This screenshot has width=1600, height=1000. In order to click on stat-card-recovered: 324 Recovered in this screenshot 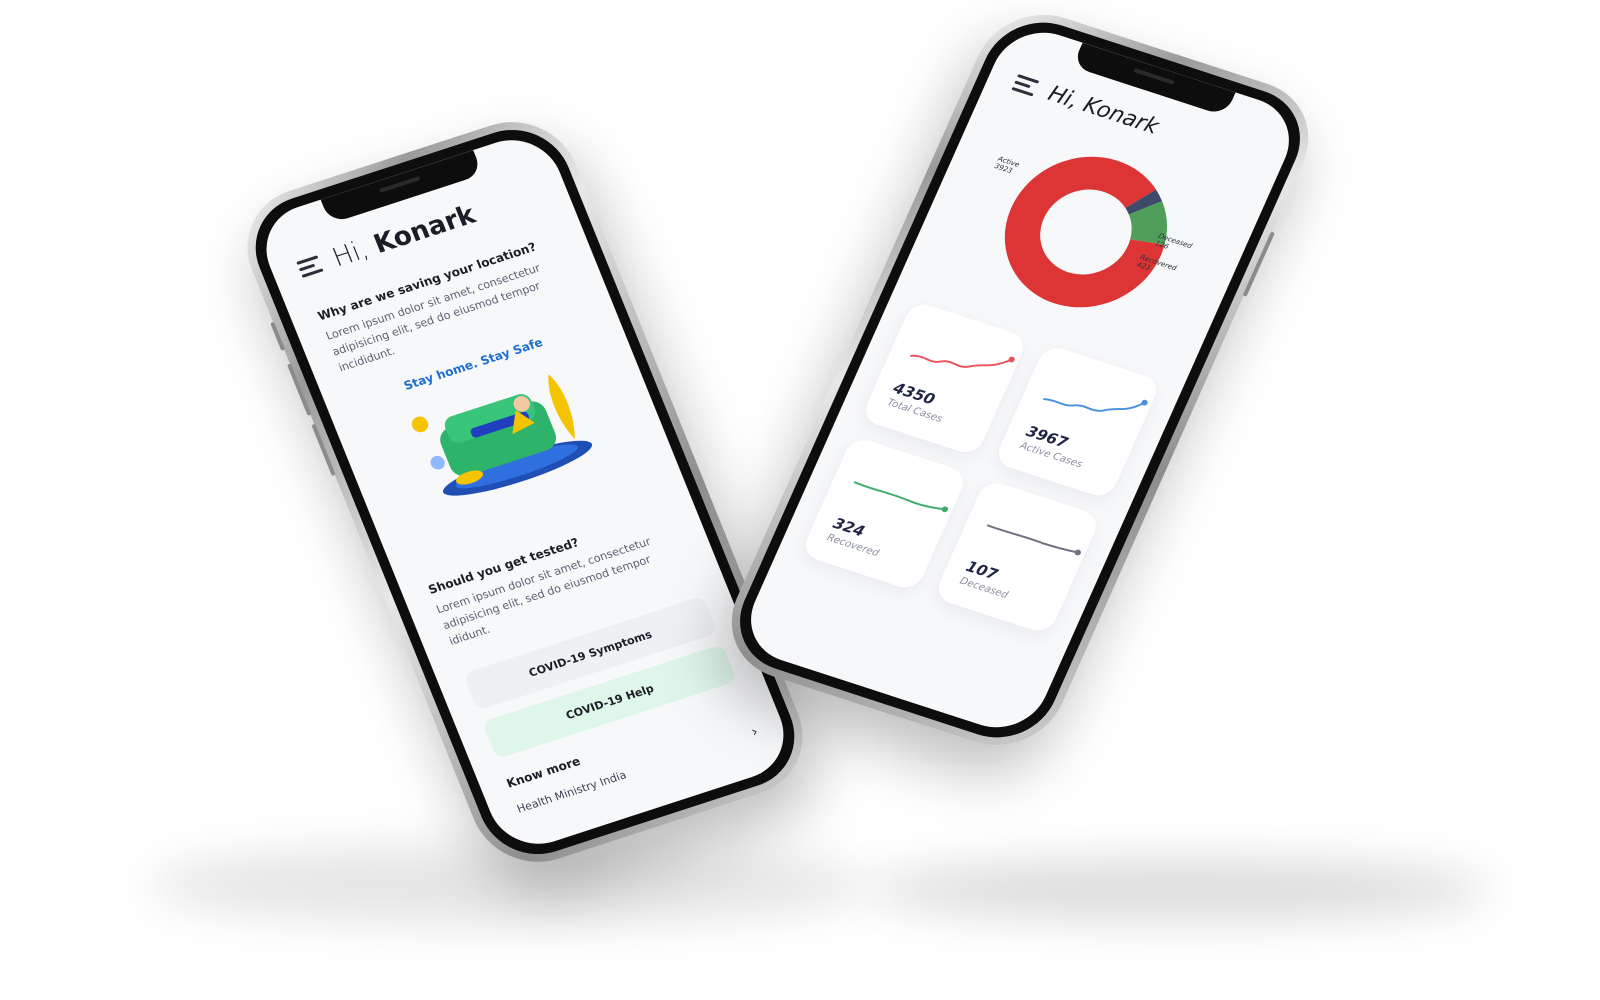, I will do `click(884, 513)`.